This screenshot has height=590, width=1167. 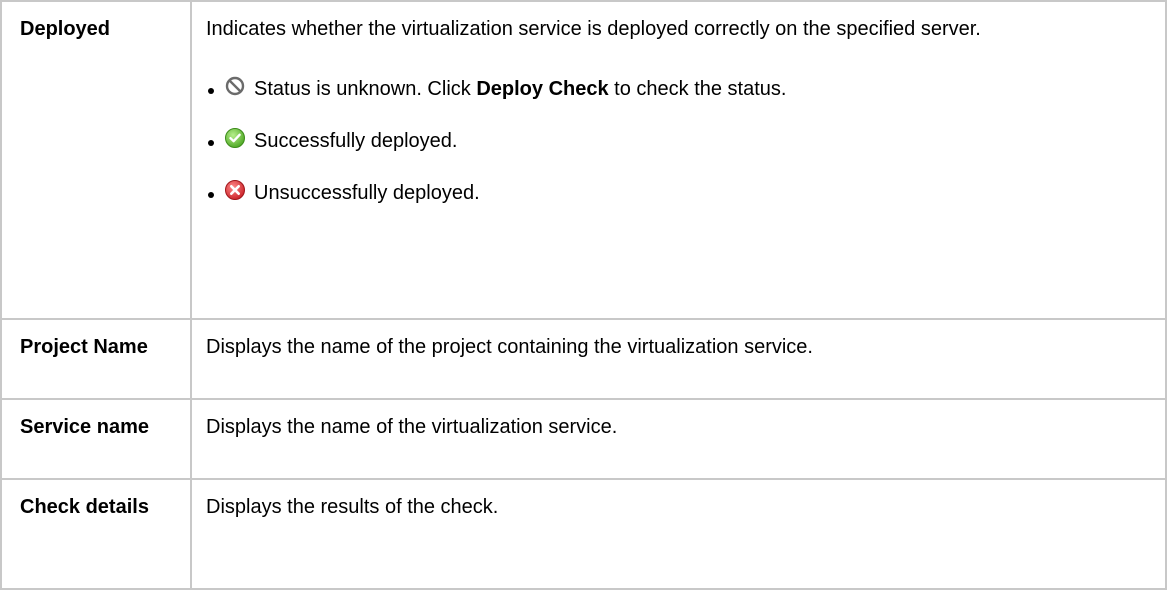 I want to click on term-project-name: Project Name, so click(x=96, y=359).